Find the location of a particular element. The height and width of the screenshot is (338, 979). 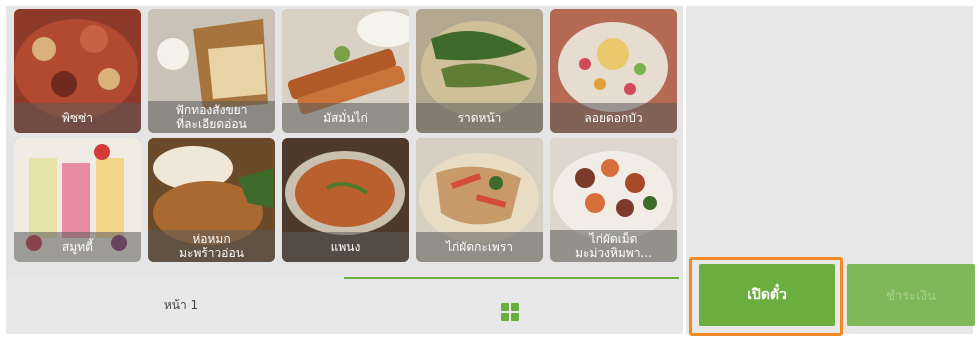

menu-item-loi-dok-bua: ลอยดอกบัว is located at coordinates (613, 71).